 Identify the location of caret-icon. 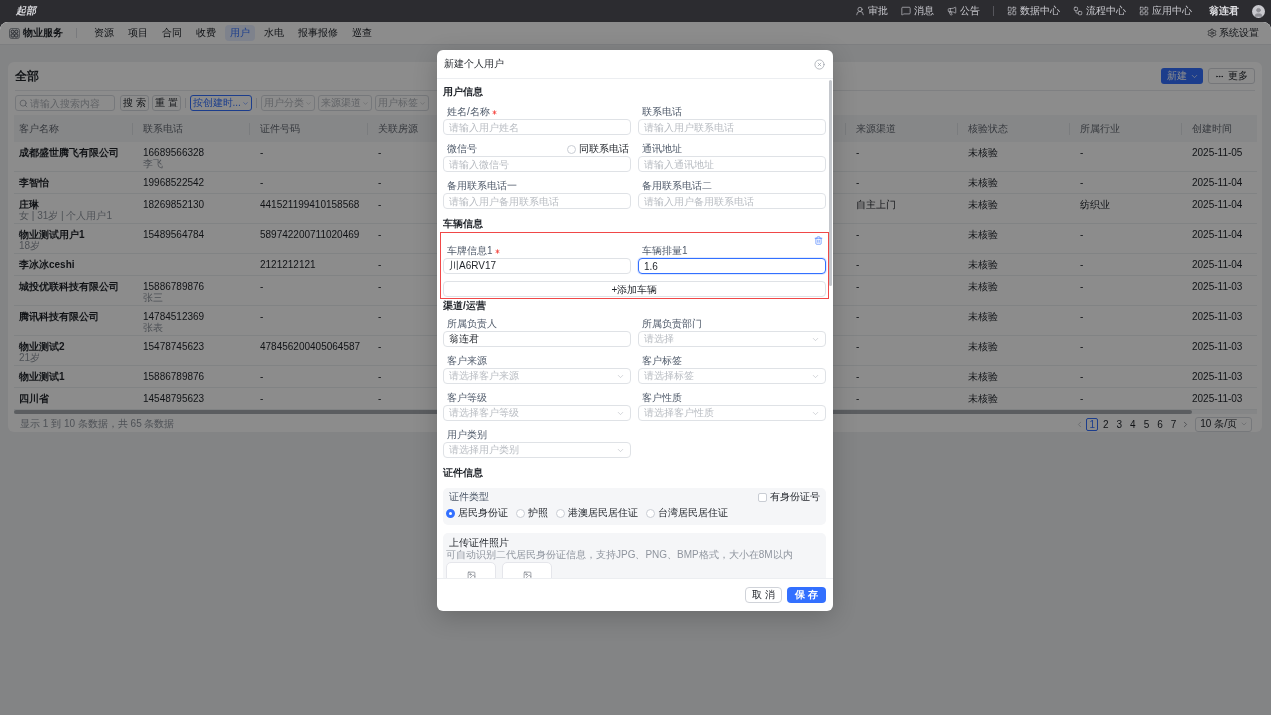
(245, 103).